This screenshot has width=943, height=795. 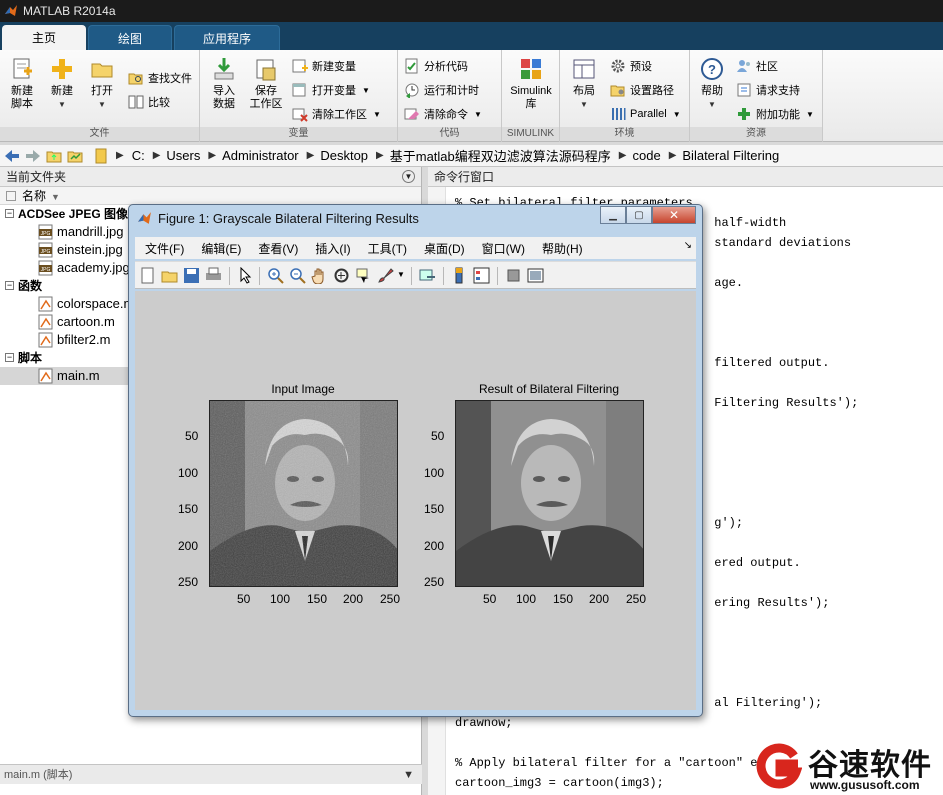 I want to click on breadcrumb-desktop: Desktop ▶, so click(x=351, y=155).